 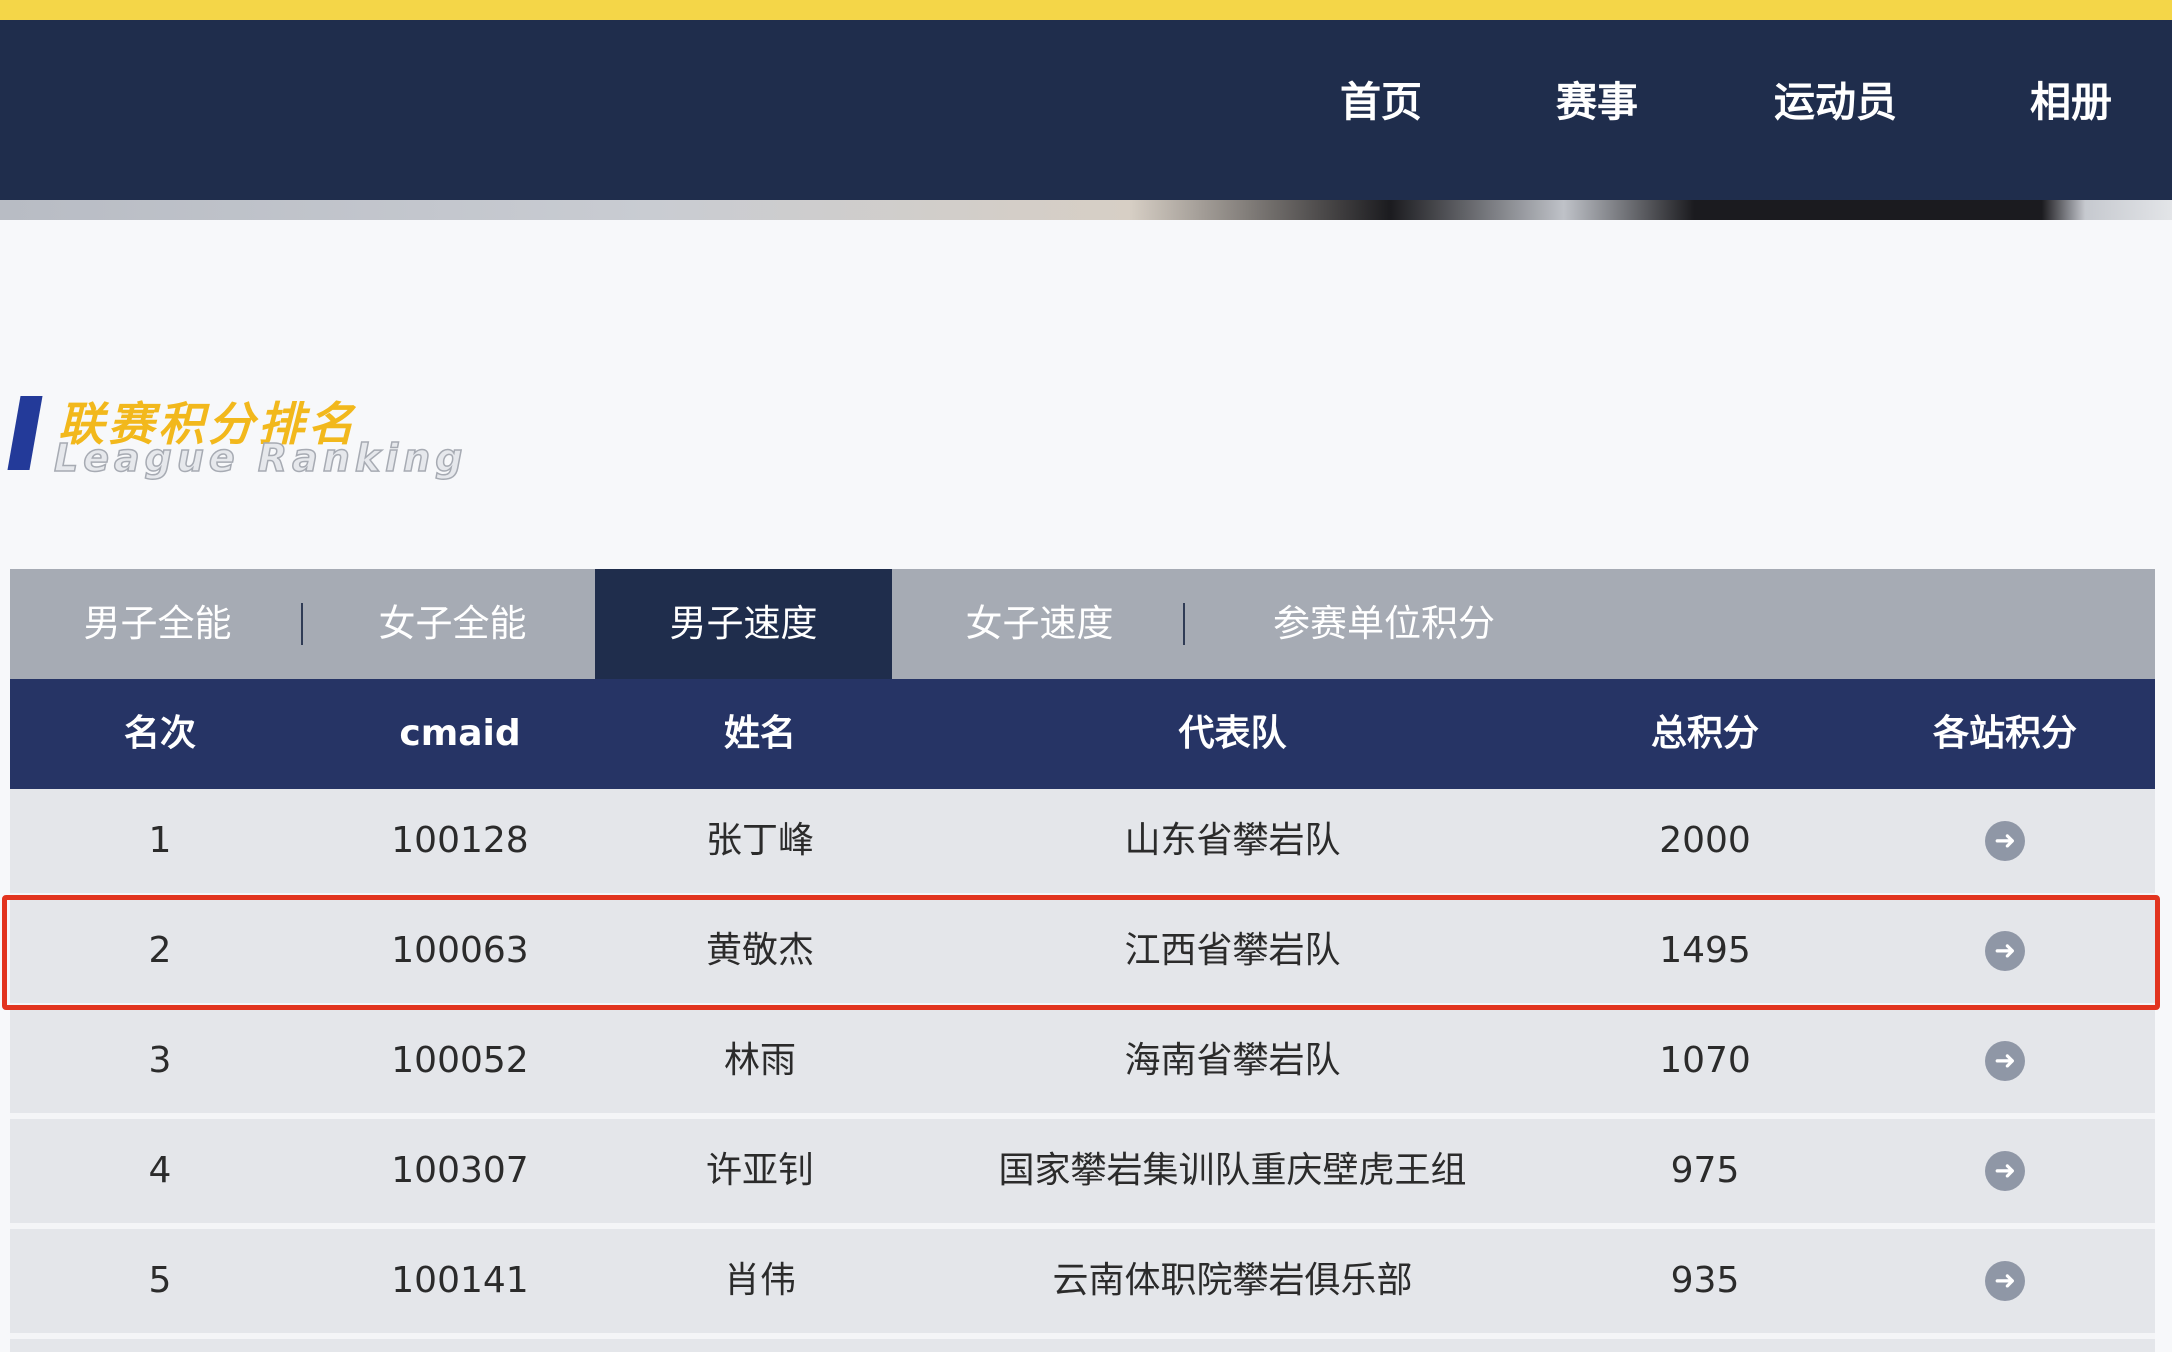 What do you see at coordinates (1705, 1280) in the screenshot?
I see `cell-total-points: 935` at bounding box center [1705, 1280].